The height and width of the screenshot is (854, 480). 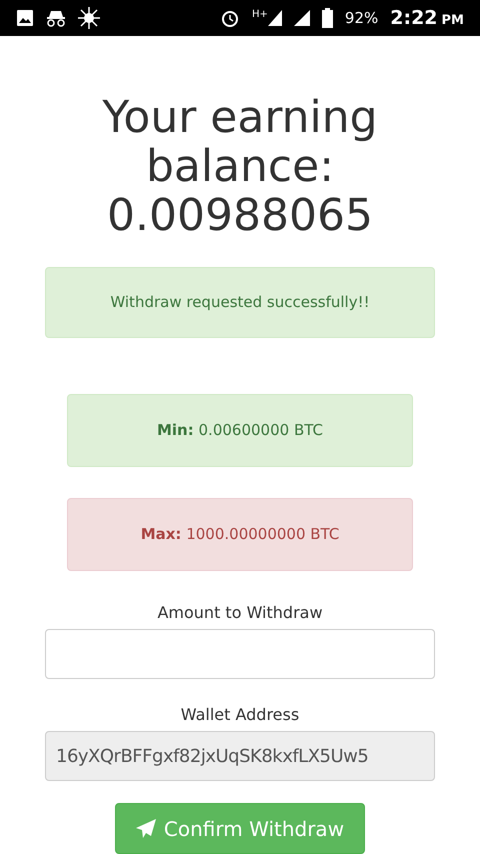 What do you see at coordinates (327, 18) in the screenshot?
I see `battery-icon` at bounding box center [327, 18].